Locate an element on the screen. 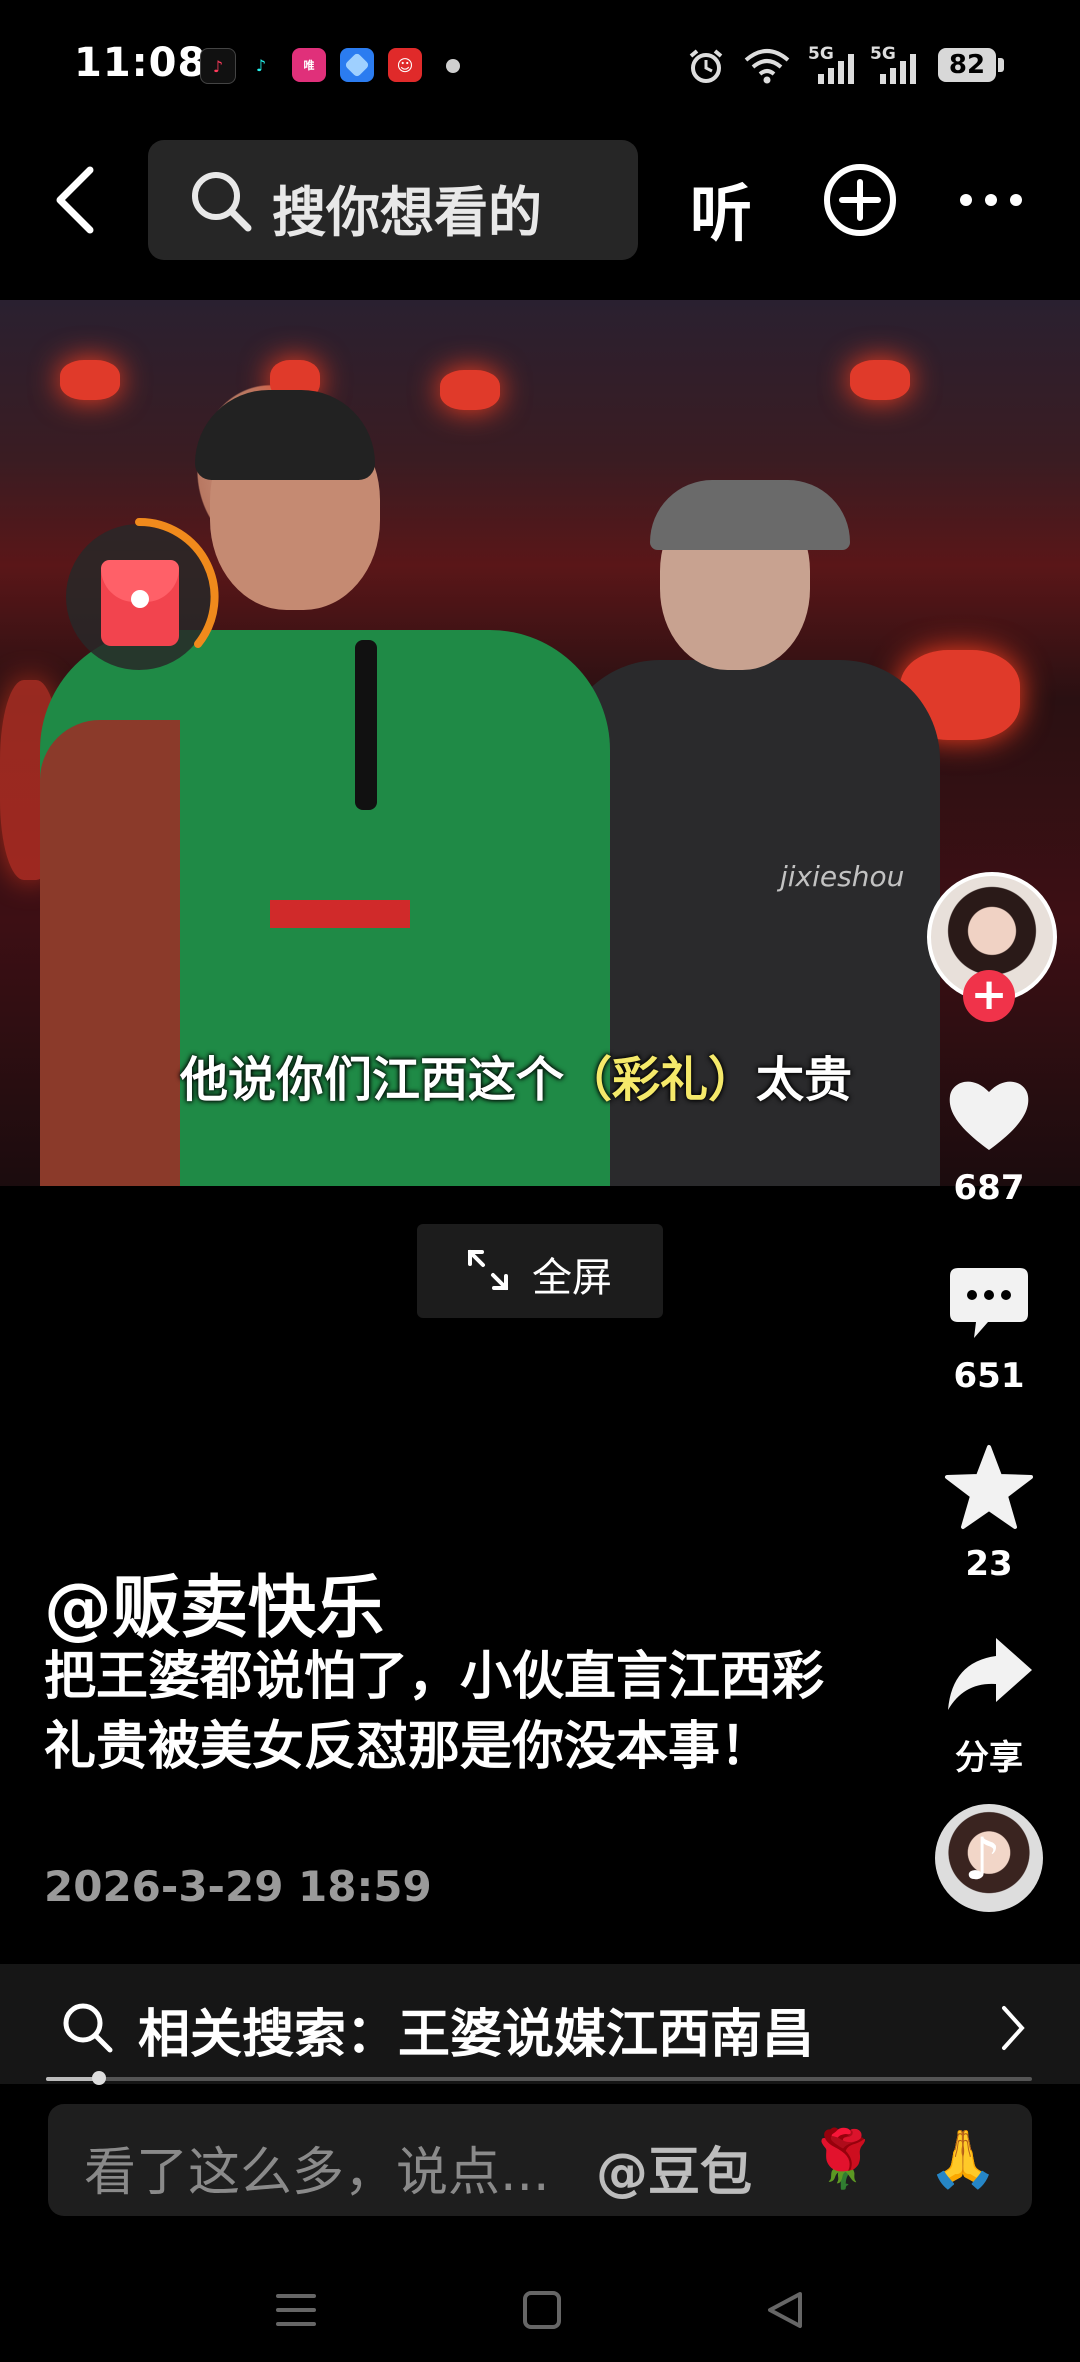 The height and width of the screenshot is (2362, 1080). video-progress-knob is located at coordinates (99, 2078).